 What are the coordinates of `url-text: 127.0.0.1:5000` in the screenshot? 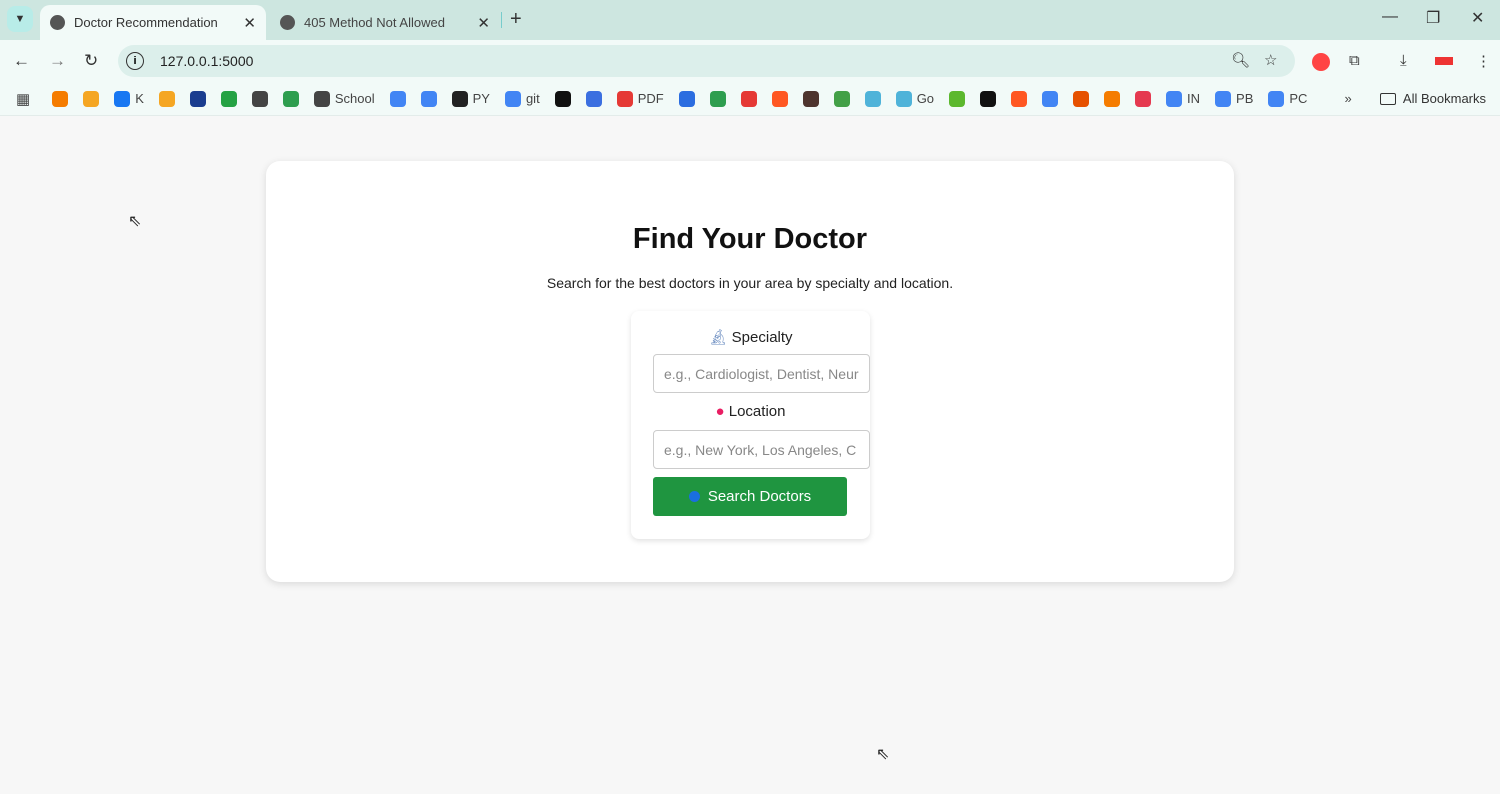 It's located at (206, 61).